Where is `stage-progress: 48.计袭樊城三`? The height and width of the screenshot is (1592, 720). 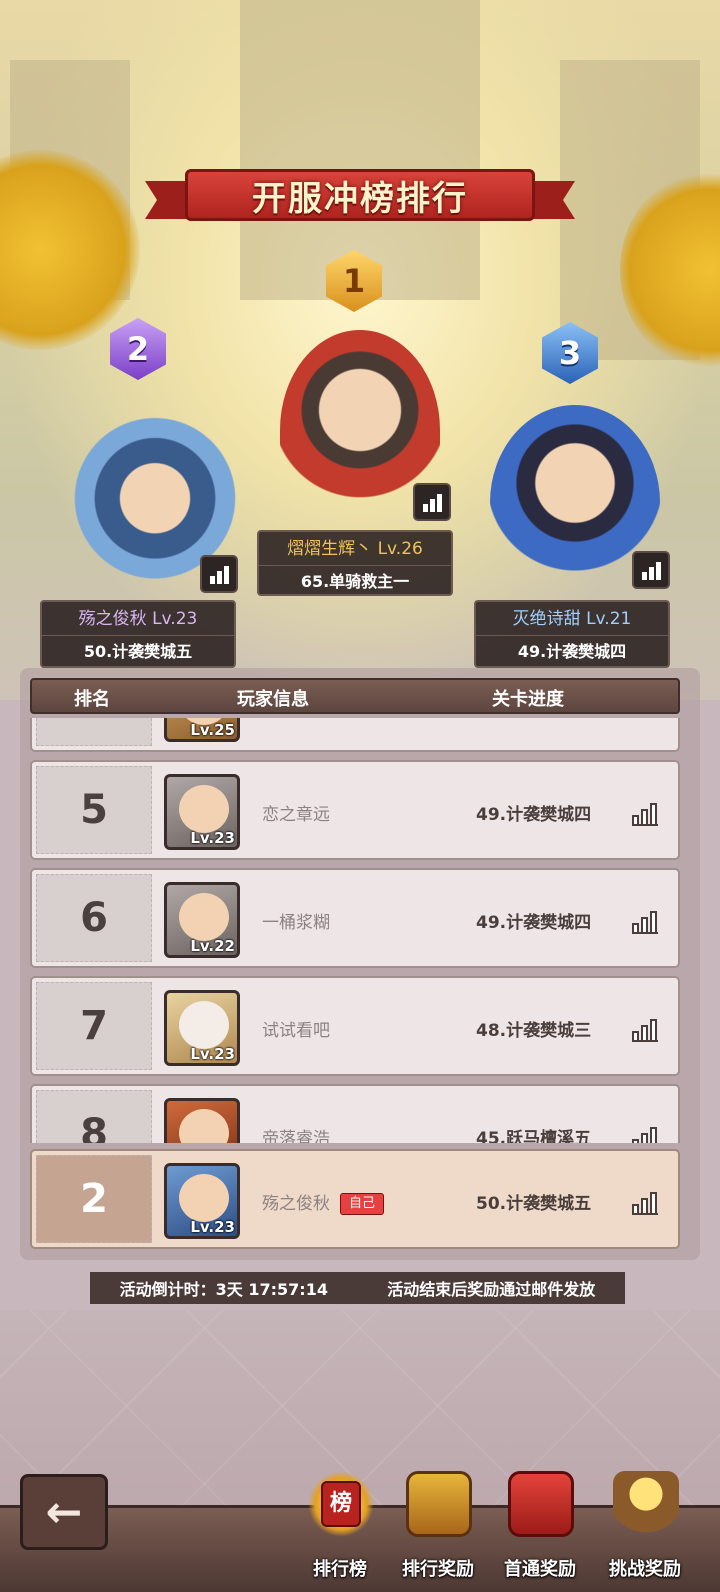 stage-progress: 48.计袭樊城三 is located at coordinates (534, 1031).